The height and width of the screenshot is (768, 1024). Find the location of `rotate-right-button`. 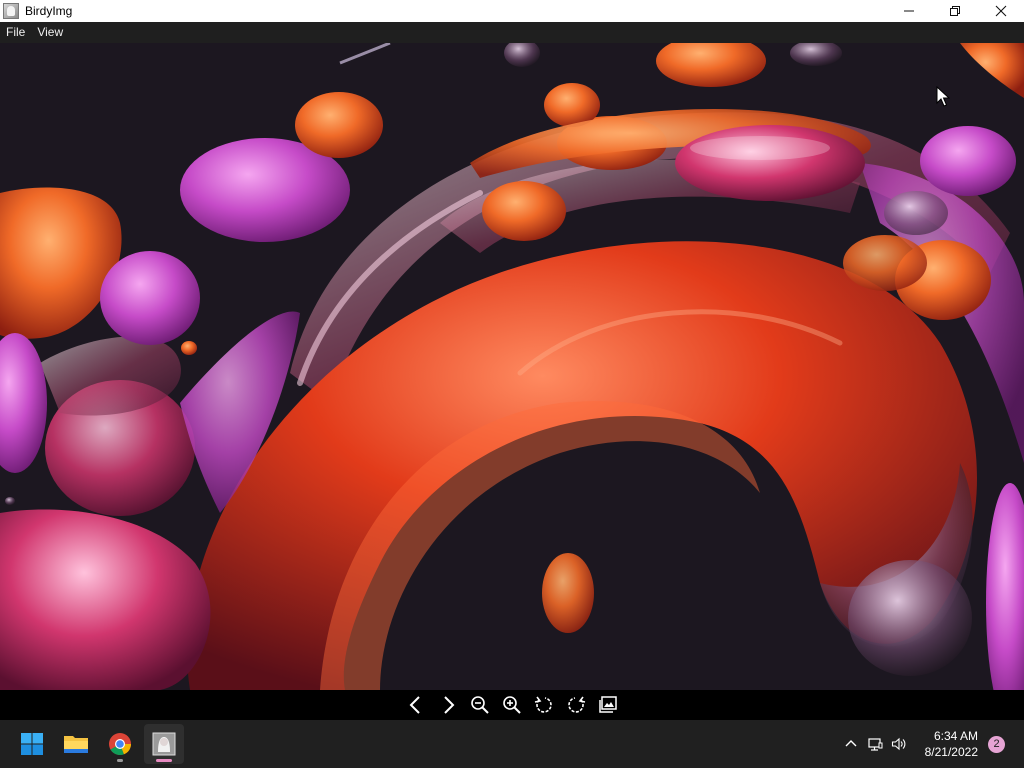

rotate-right-button is located at coordinates (576, 705).